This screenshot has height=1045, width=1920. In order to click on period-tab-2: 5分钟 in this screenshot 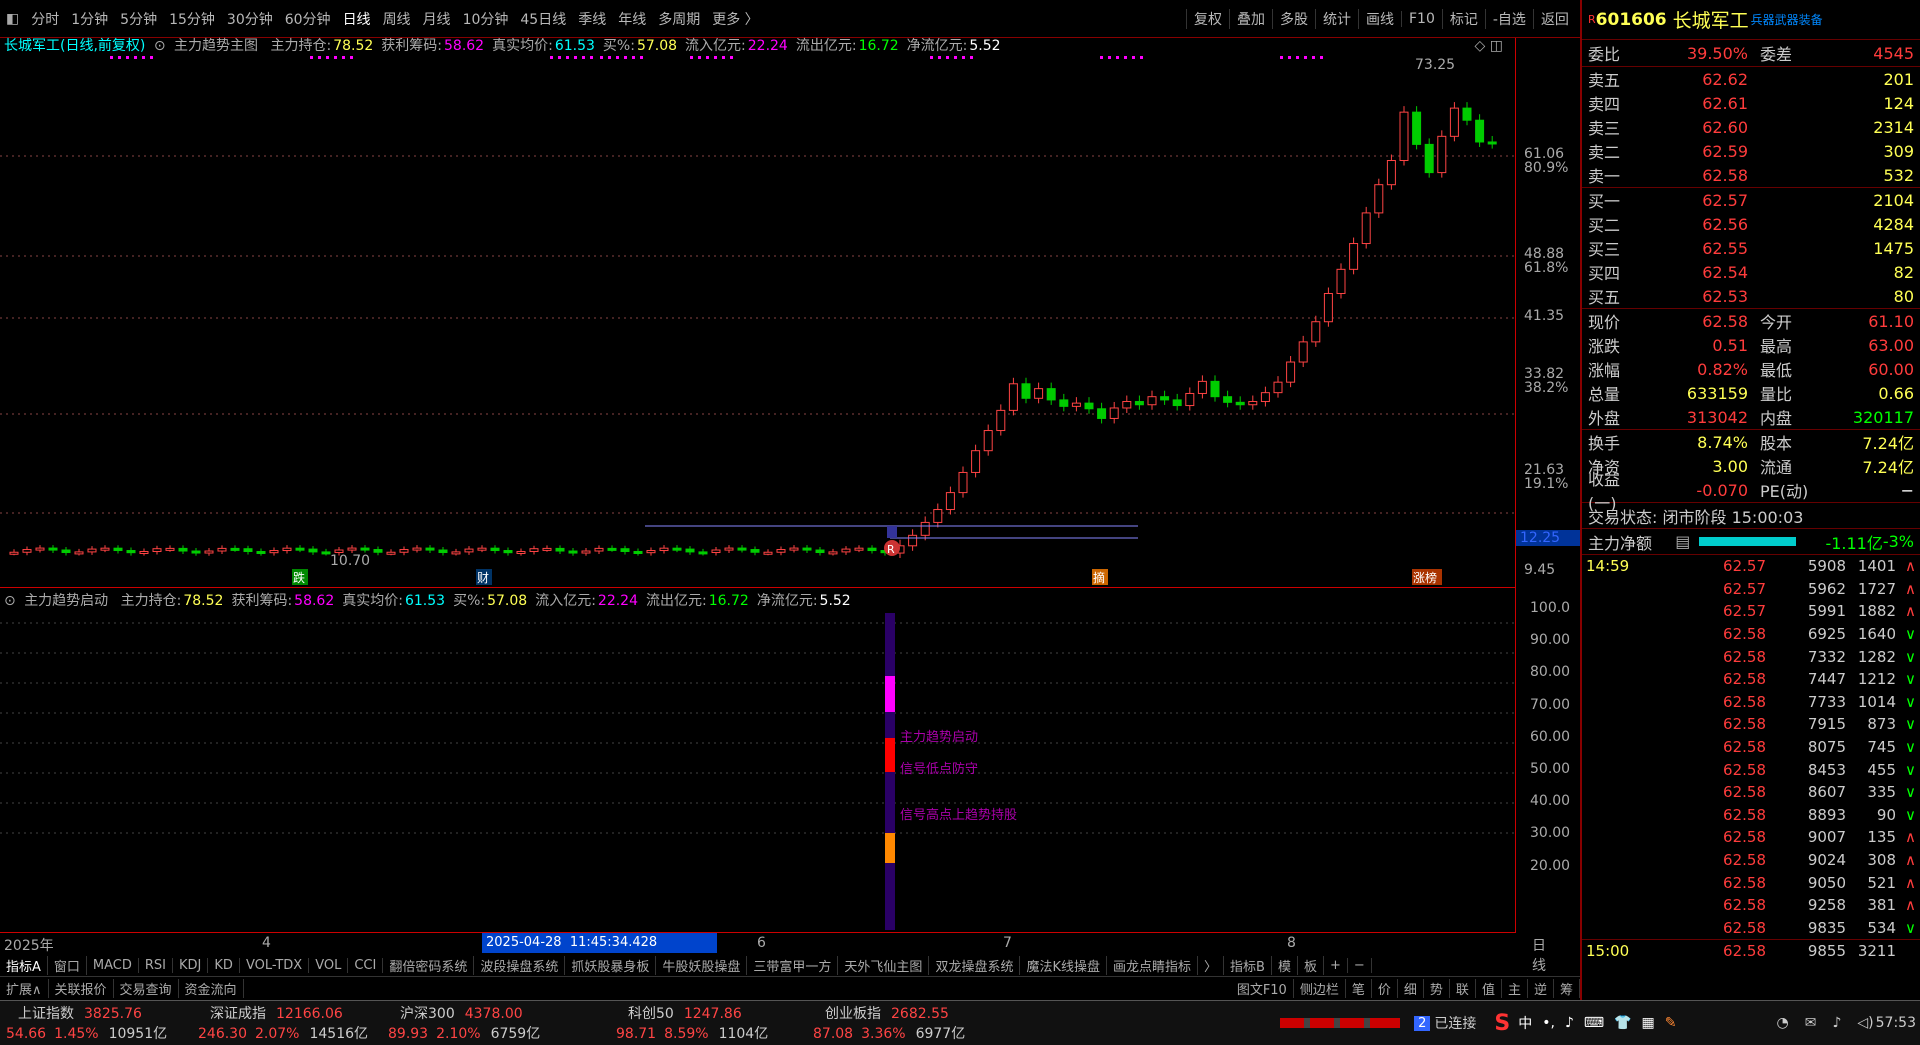, I will do `click(138, 19)`.